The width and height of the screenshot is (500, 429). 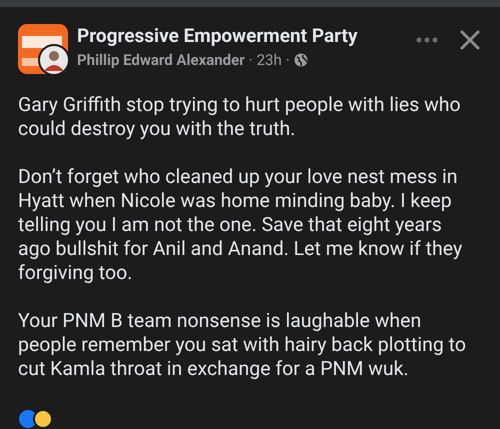 What do you see at coordinates (161, 60) in the screenshot?
I see `author-name: Phillip Edward Alexander` at bounding box center [161, 60].